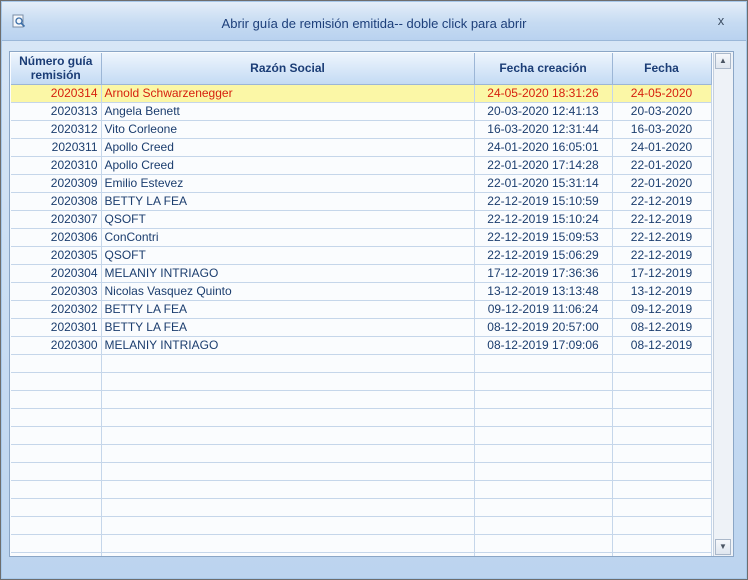  I want to click on close-button: x, so click(721, 21).